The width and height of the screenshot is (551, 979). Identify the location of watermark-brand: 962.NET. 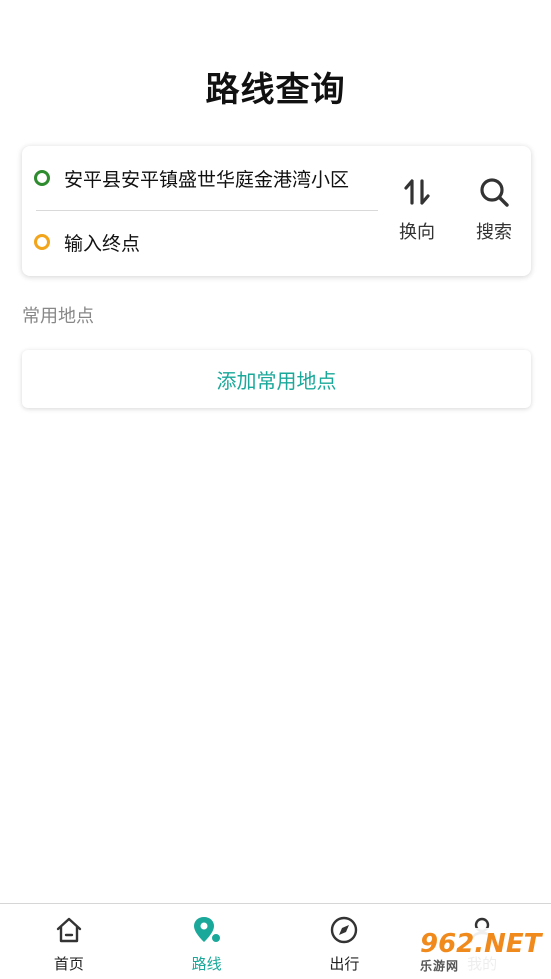
(484, 944).